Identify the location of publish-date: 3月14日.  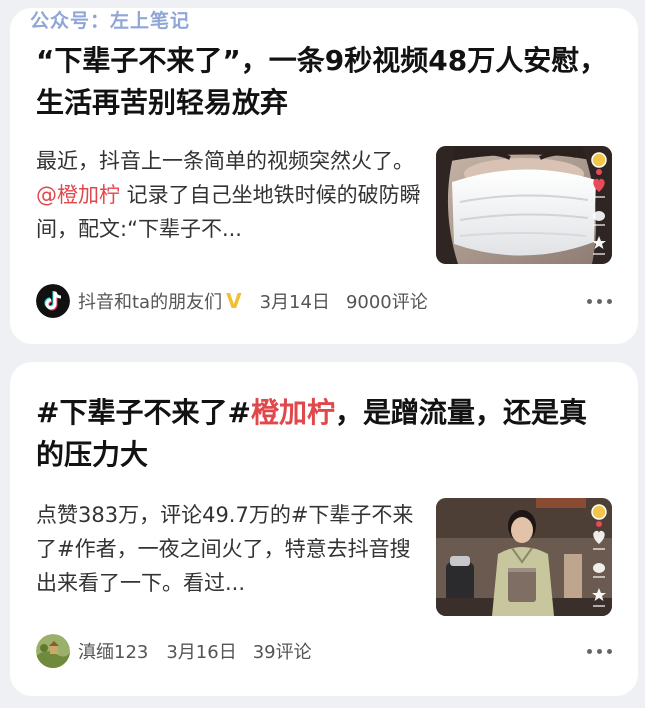
(294, 302).